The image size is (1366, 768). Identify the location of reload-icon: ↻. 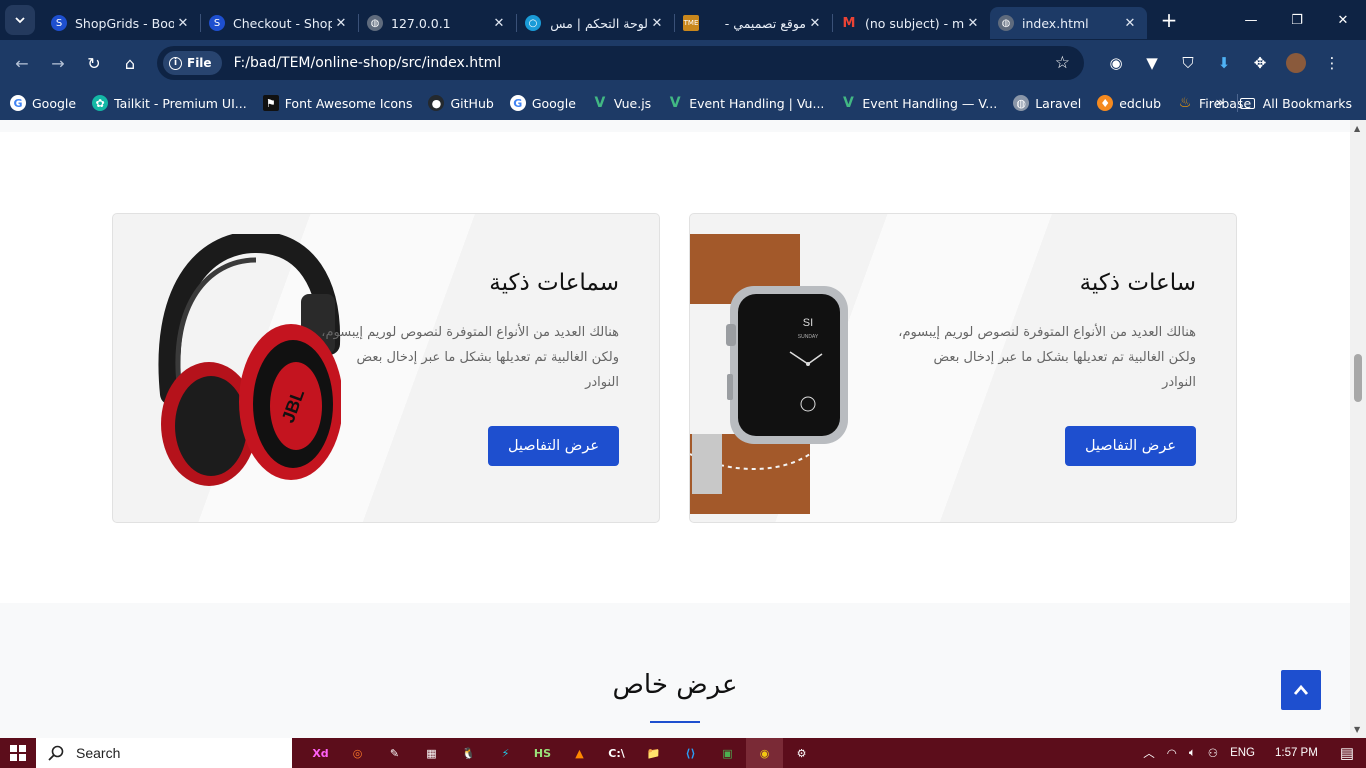
(94, 63).